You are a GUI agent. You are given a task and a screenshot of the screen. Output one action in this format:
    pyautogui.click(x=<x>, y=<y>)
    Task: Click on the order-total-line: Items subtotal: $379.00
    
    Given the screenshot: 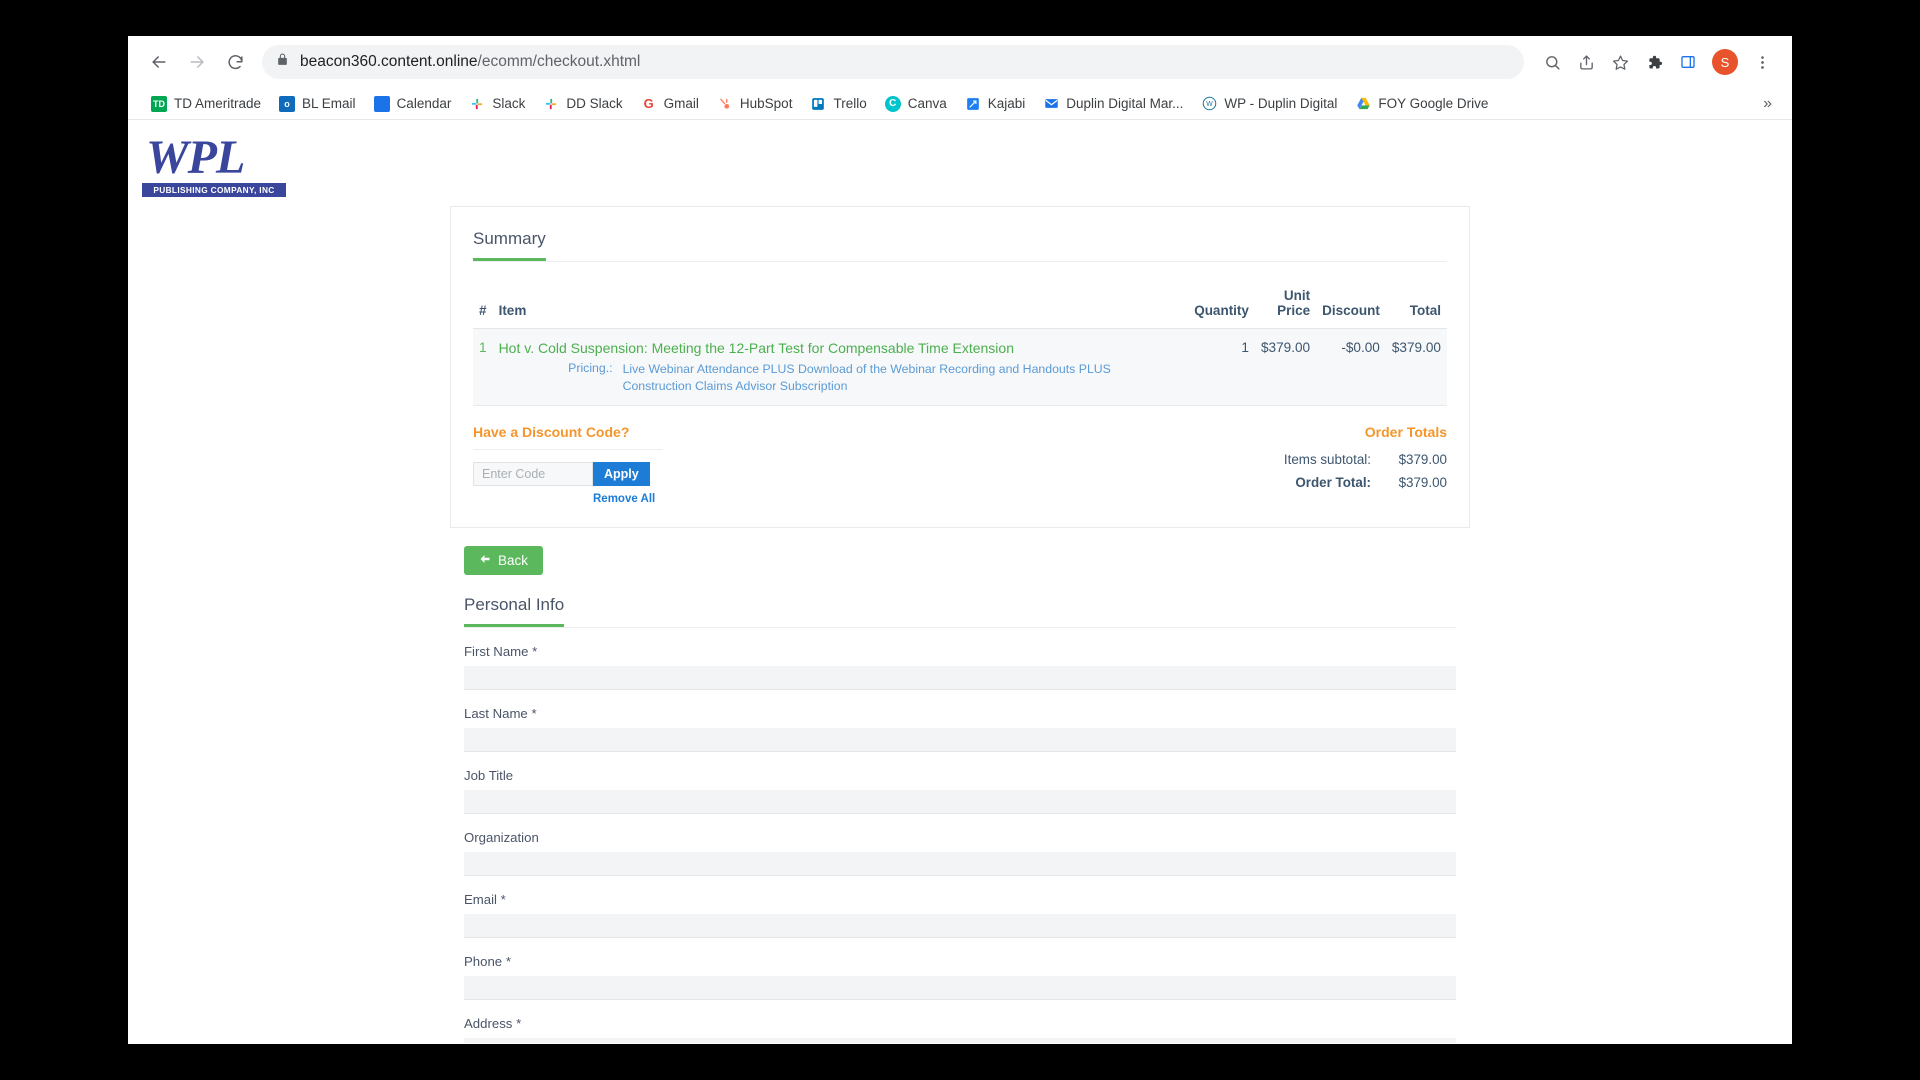 What is the action you would take?
    pyautogui.click(x=1297, y=459)
    